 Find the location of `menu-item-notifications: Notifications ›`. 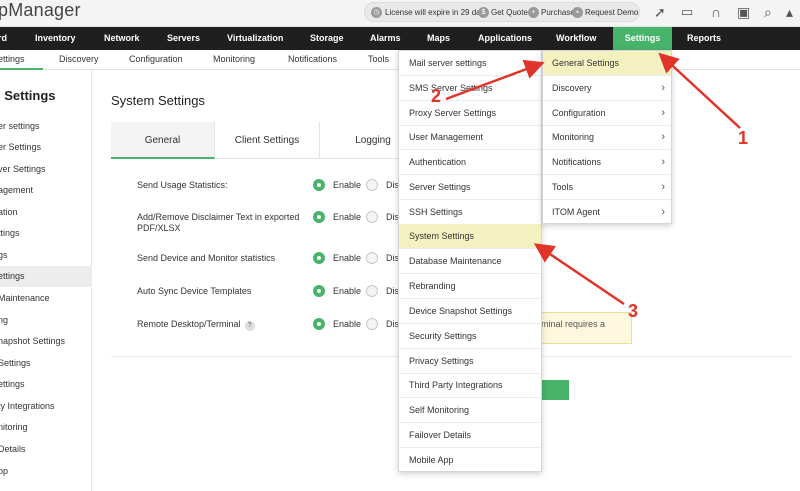

menu-item-notifications: Notifications › is located at coordinates (607, 162).